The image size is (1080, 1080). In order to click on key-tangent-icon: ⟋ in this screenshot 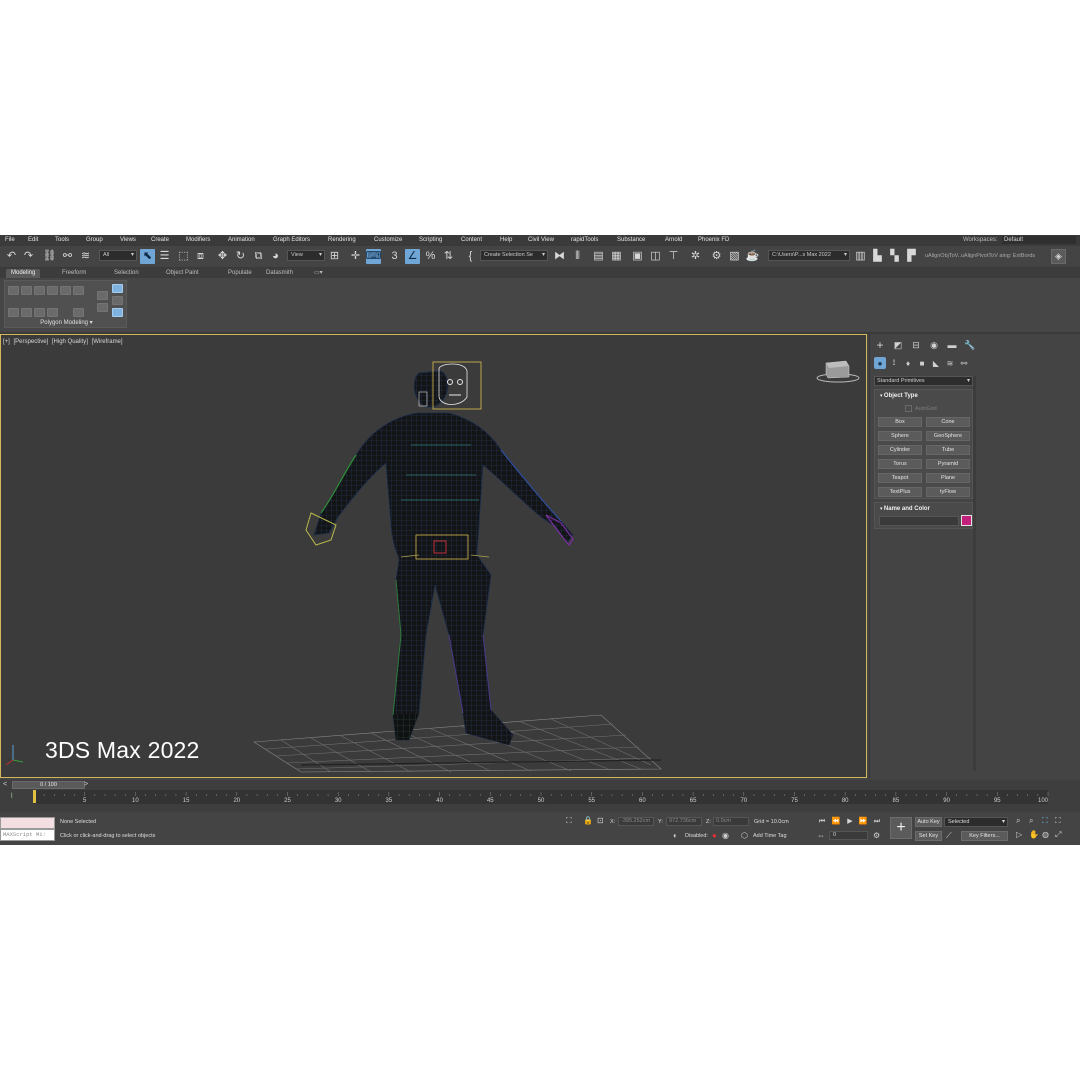, I will do `click(949, 836)`.